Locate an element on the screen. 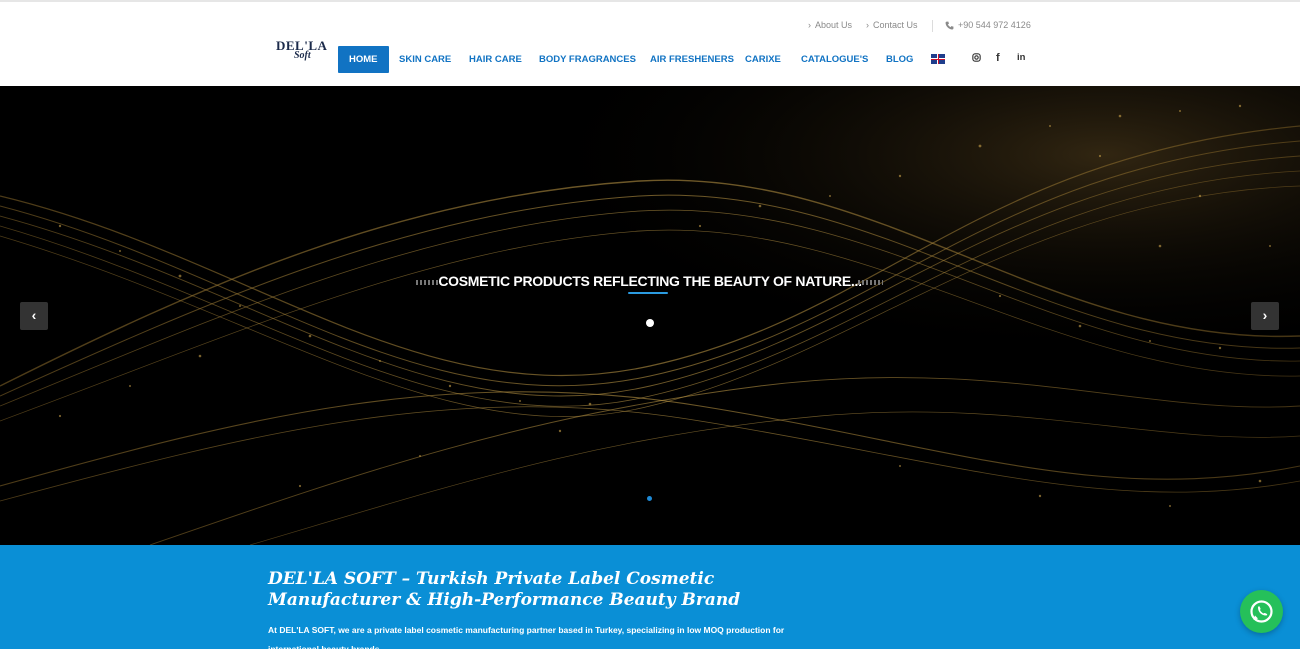 The height and width of the screenshot is (649, 1300). contact-us-link: › Contact Us is located at coordinates (892, 25).